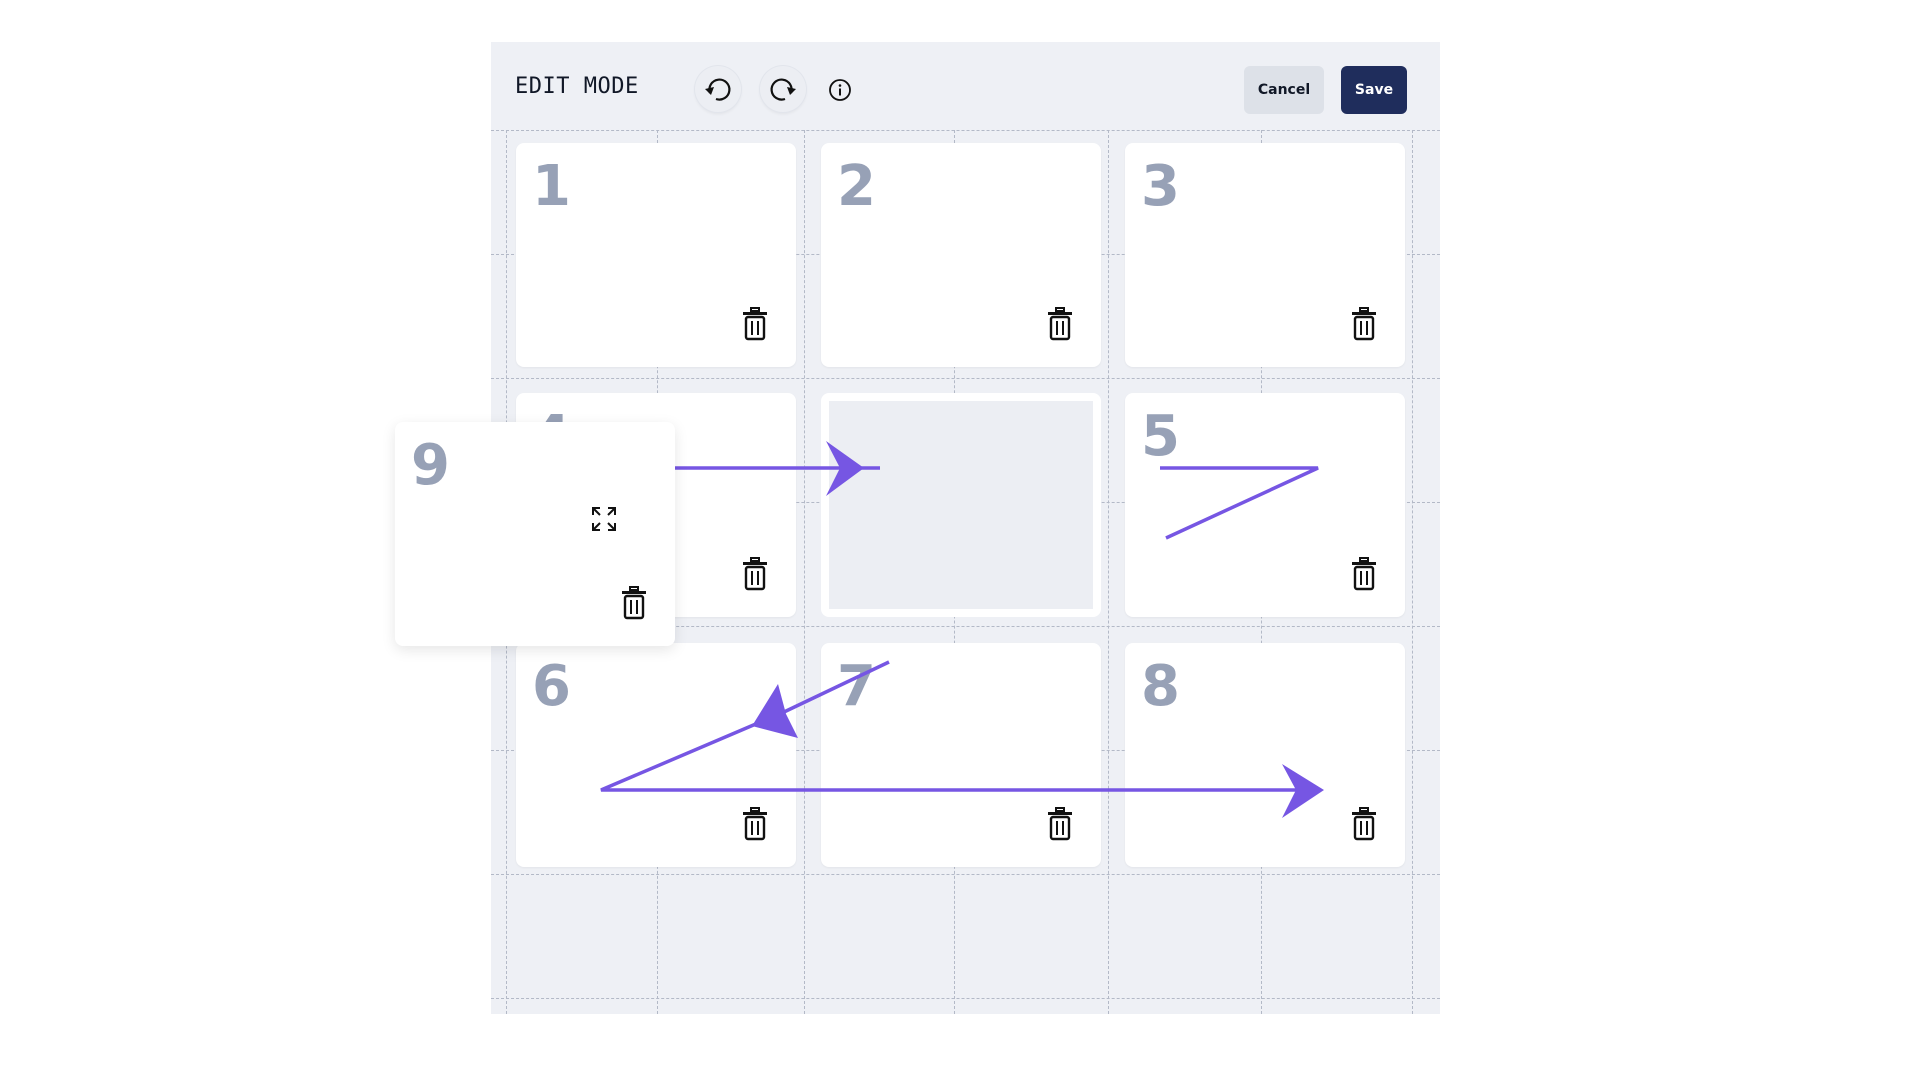 This screenshot has width=1920, height=1080. I want to click on widget-card: 1, so click(656, 255).